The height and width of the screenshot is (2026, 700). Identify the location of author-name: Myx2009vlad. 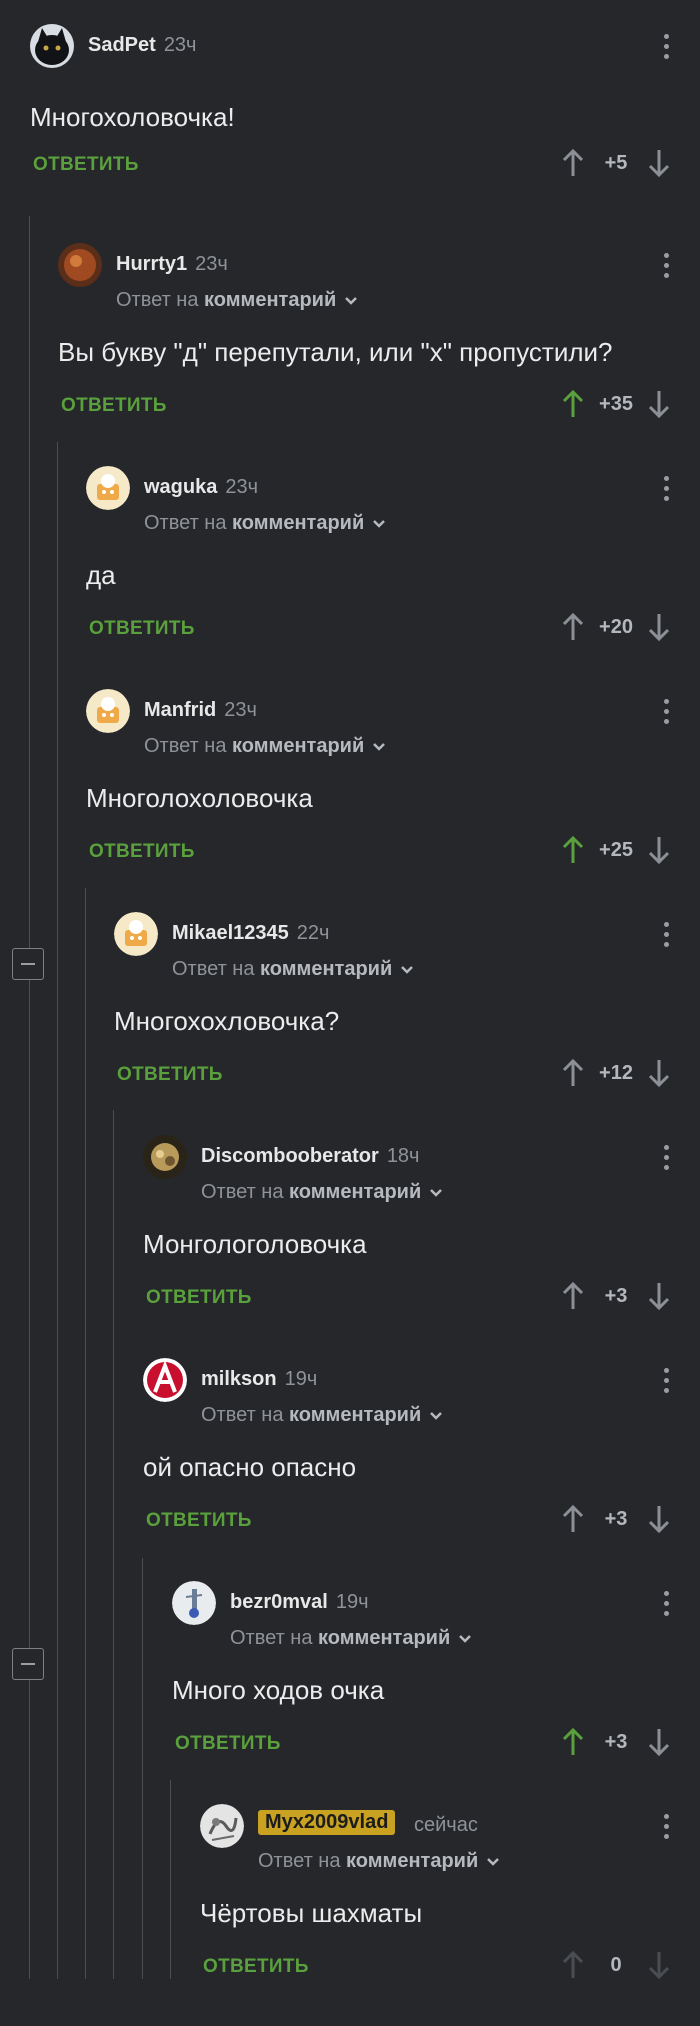
(326, 1822).